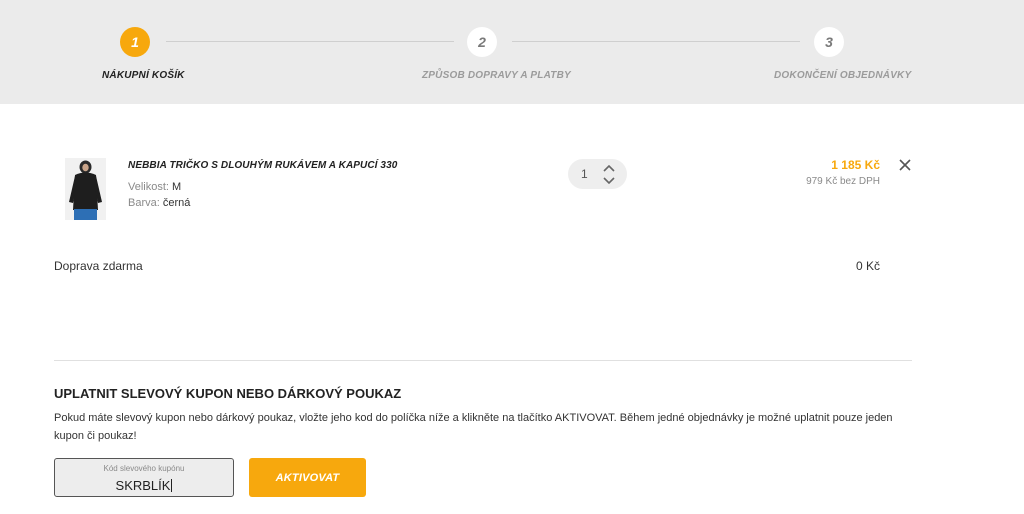  I want to click on coupon-input-value-wrap: SKRBLÍK, so click(144, 485).